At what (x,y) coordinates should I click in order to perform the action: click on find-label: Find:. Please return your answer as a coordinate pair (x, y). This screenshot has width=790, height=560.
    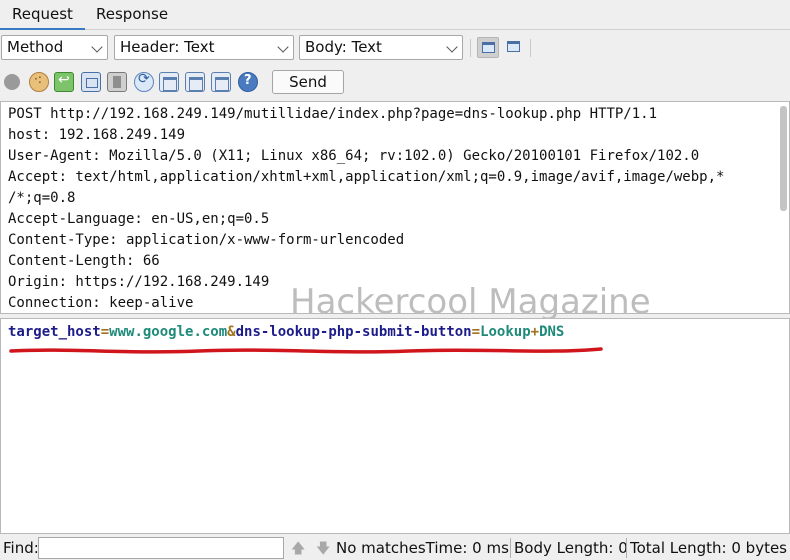
    Looking at the image, I should click on (21, 548).